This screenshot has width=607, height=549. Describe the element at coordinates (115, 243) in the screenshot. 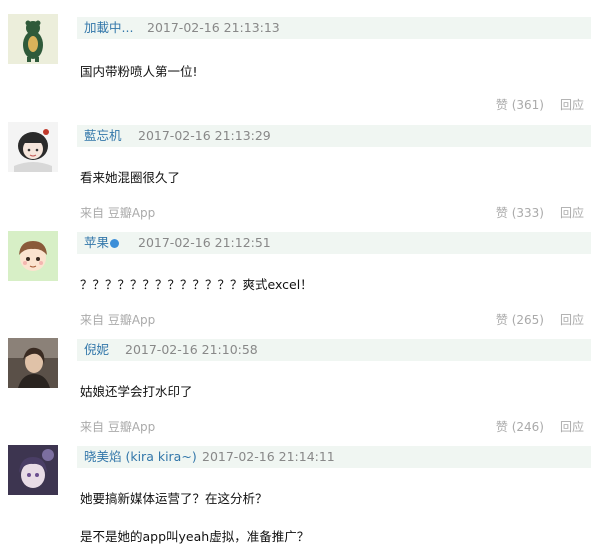

I see `apple-icon` at that location.